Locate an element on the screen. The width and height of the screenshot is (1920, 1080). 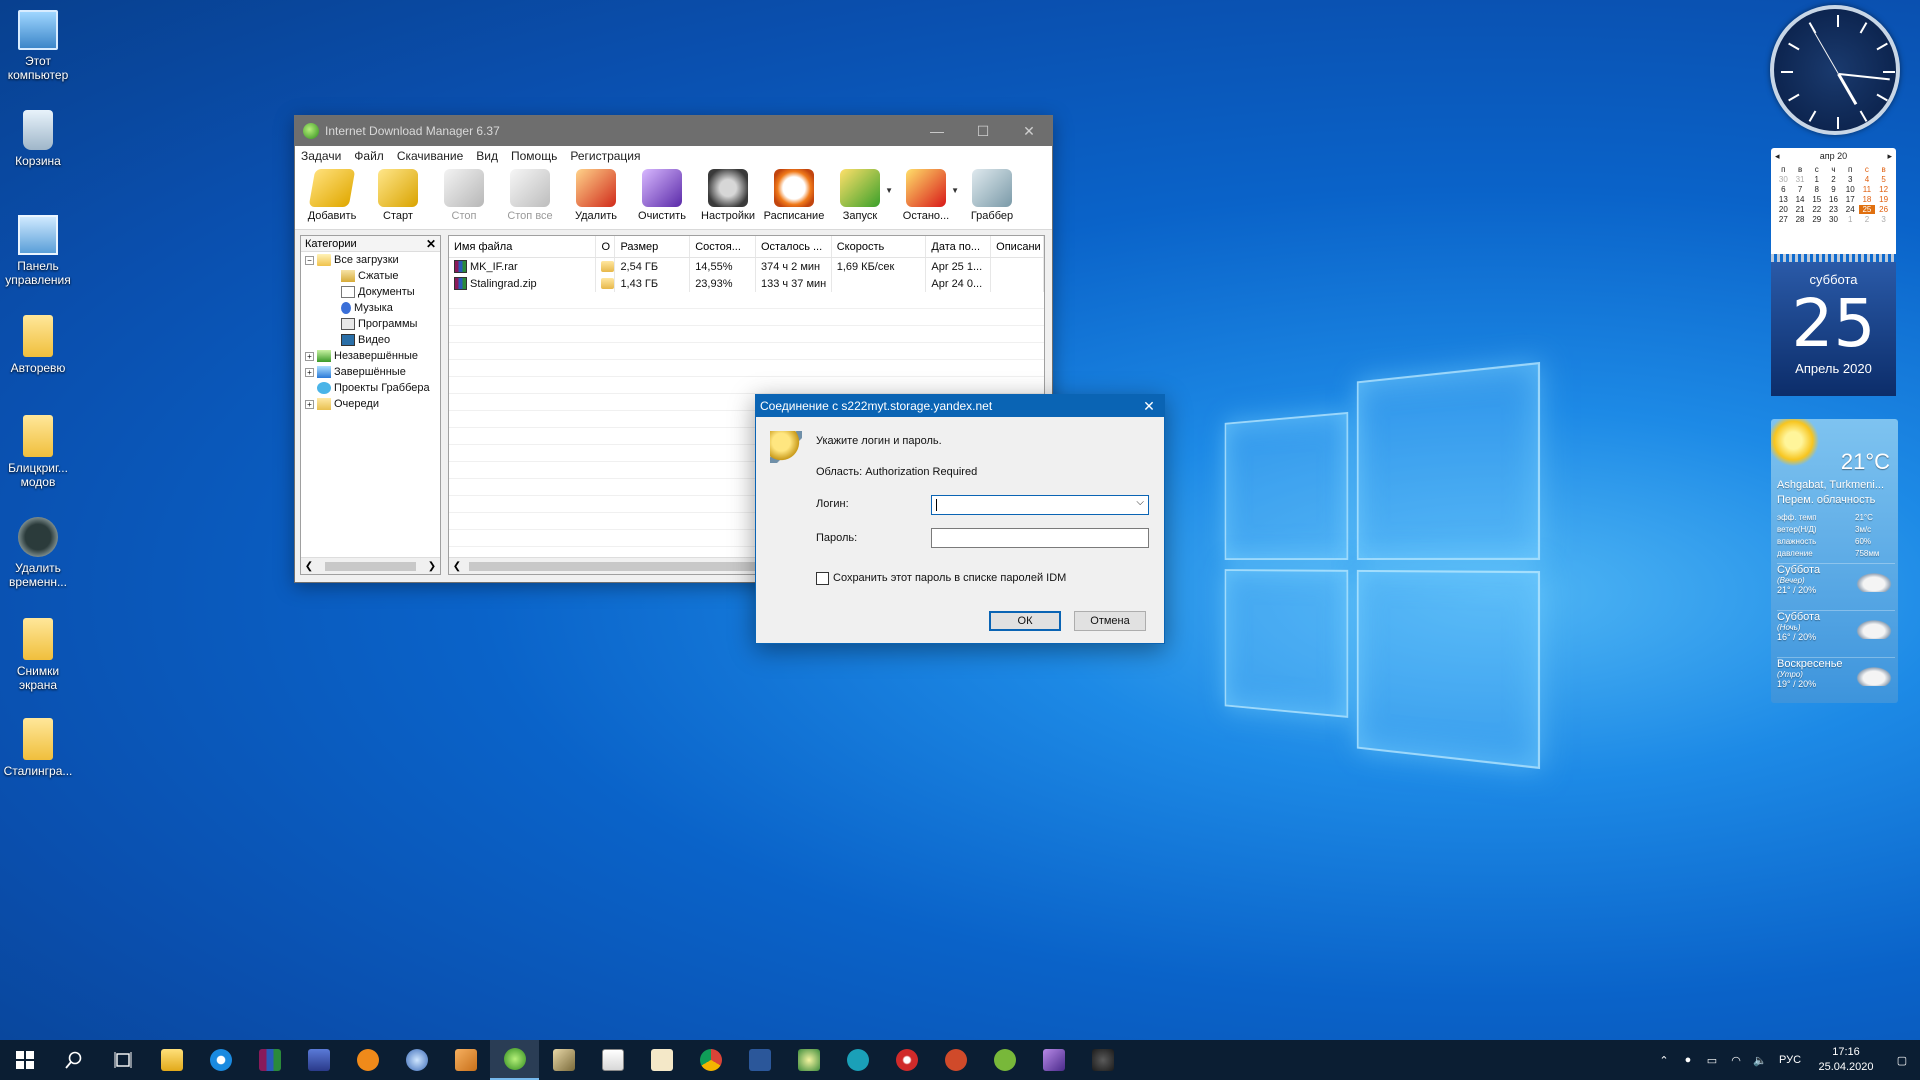
display-icon: ▭ is located at coordinates (1712, 1060).